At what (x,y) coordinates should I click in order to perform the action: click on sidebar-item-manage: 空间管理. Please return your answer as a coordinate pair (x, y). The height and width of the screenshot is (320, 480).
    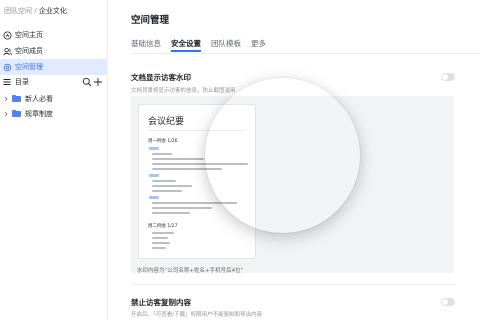
    Looking at the image, I should click on (53, 67).